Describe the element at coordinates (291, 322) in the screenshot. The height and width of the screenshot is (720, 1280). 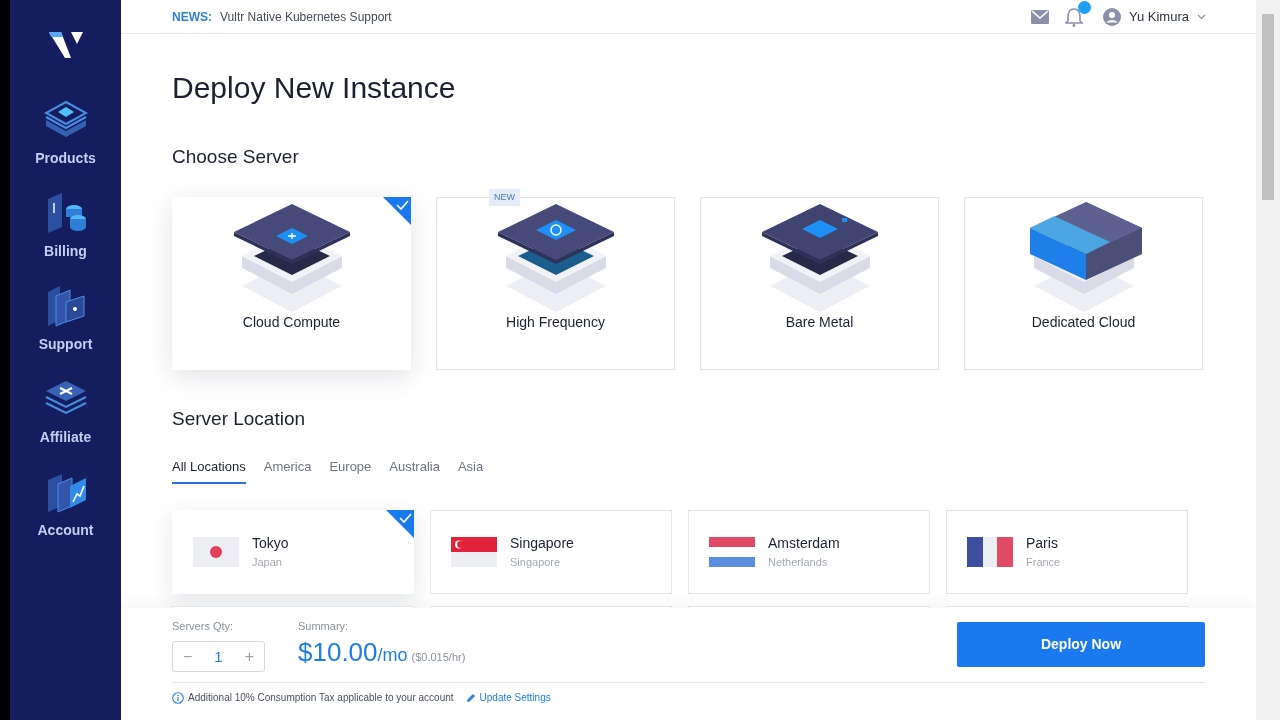
I see `server-name: Cloud Compute` at that location.